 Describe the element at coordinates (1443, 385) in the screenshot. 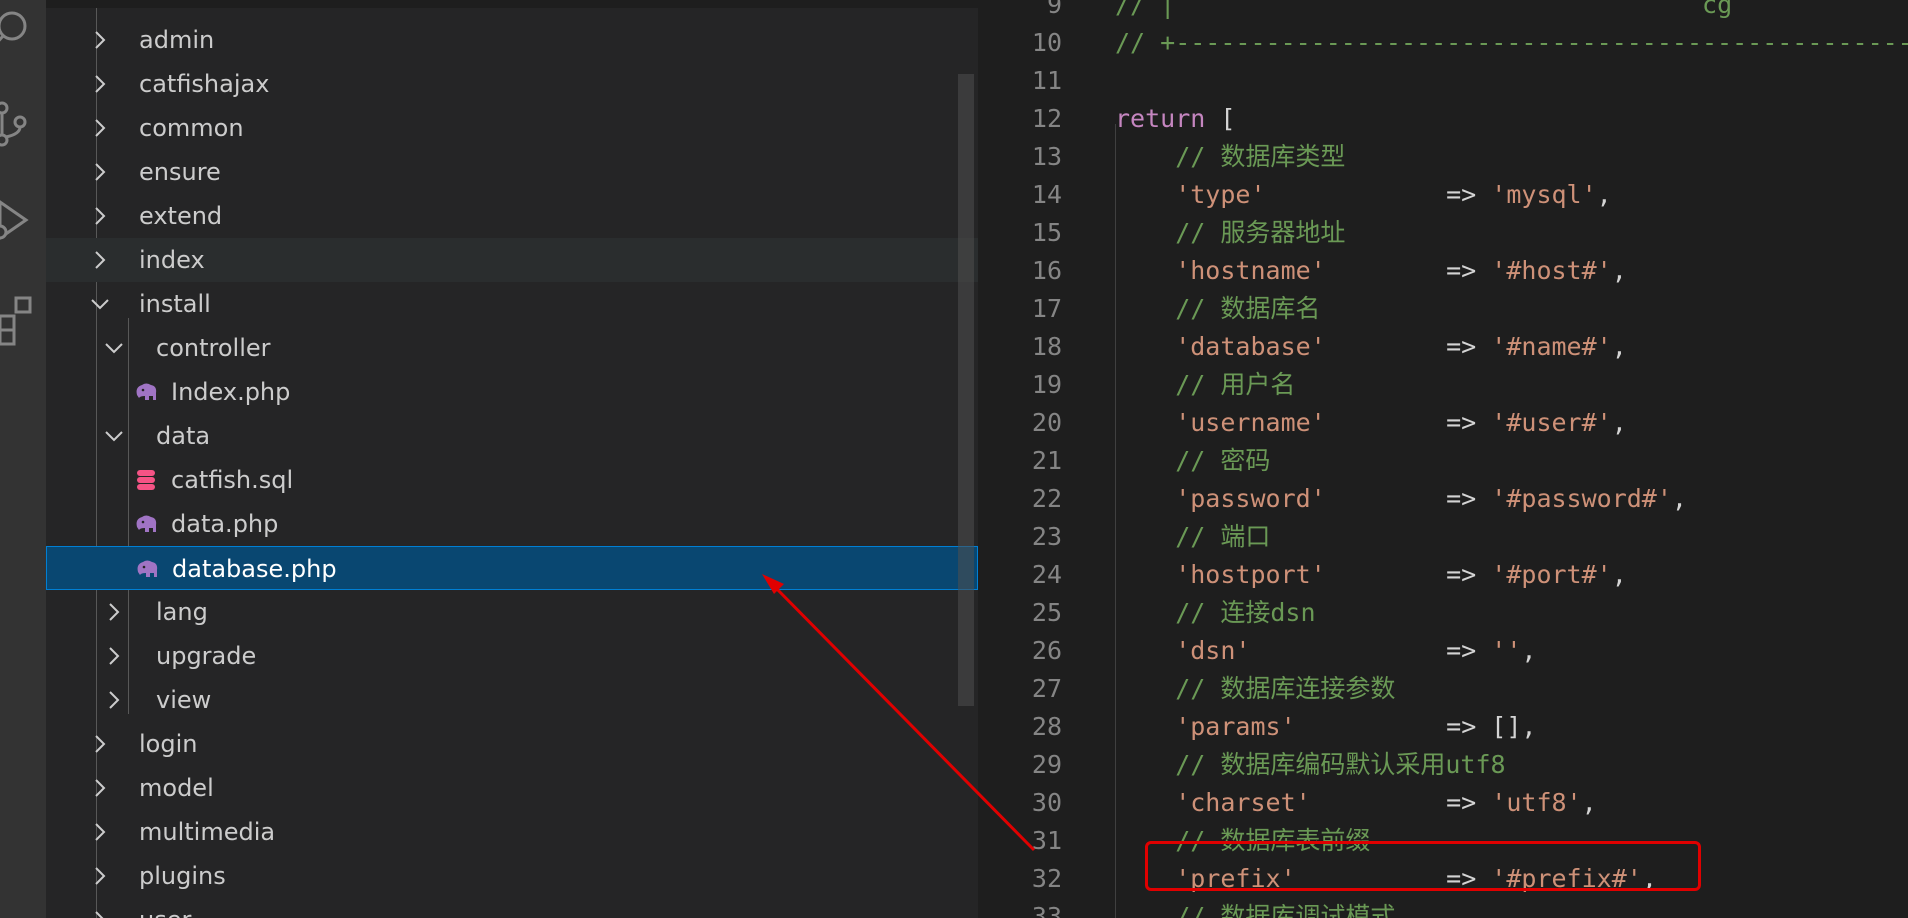

I see `code-line: 19 // 用户名` at that location.